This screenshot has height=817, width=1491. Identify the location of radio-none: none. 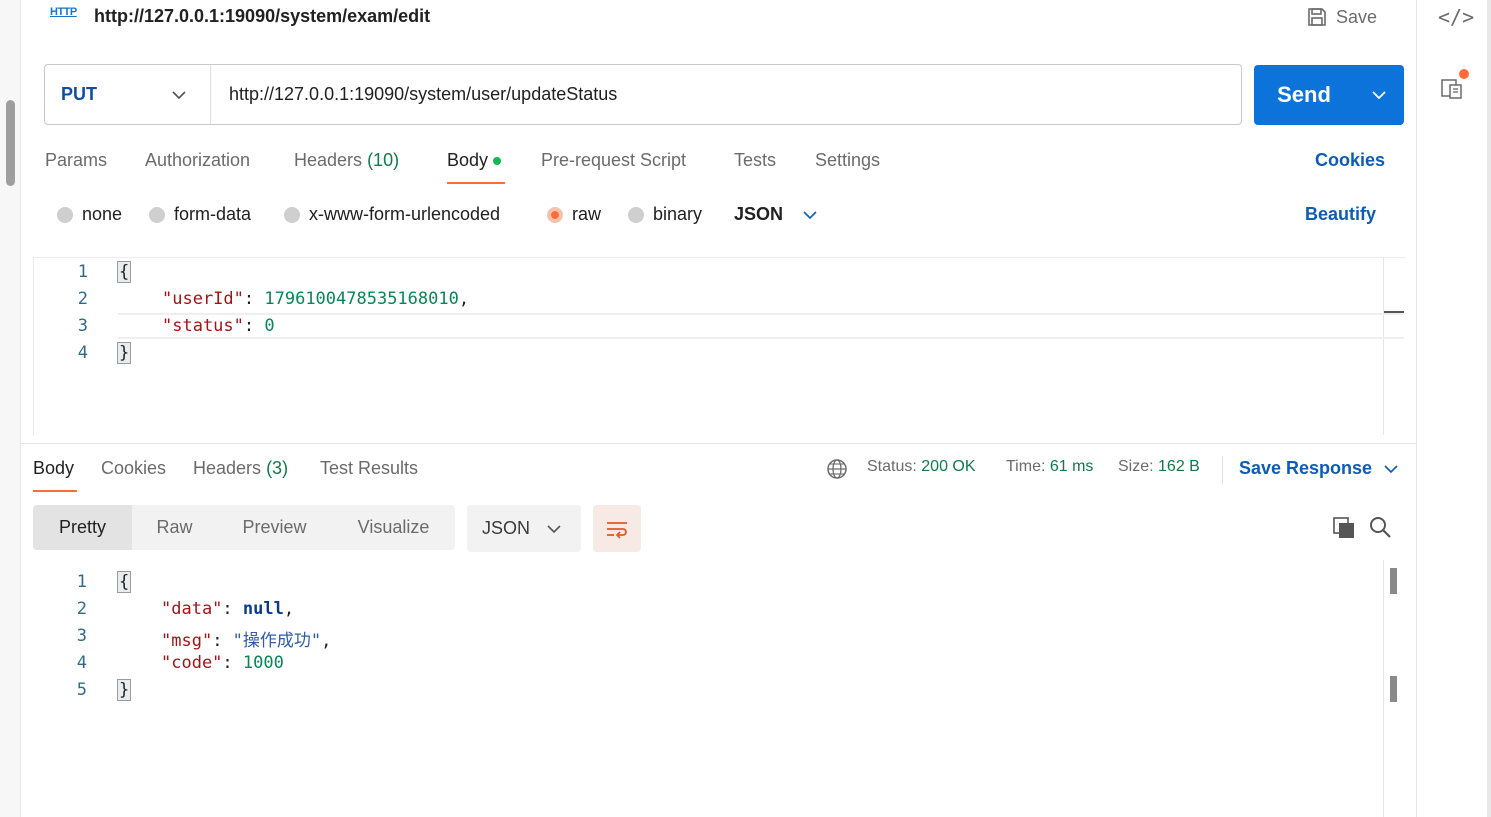
(89, 214).